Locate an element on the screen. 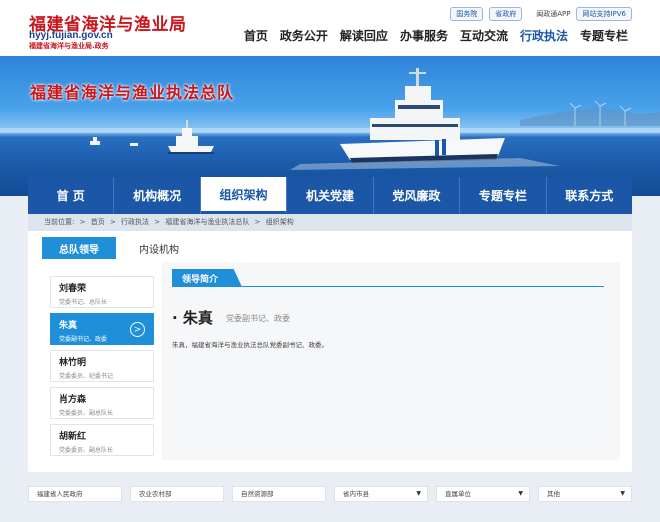 Image resolution: width=660 pixels, height=522 pixels. detail-position: 党委副书记、政委 is located at coordinates (258, 318).